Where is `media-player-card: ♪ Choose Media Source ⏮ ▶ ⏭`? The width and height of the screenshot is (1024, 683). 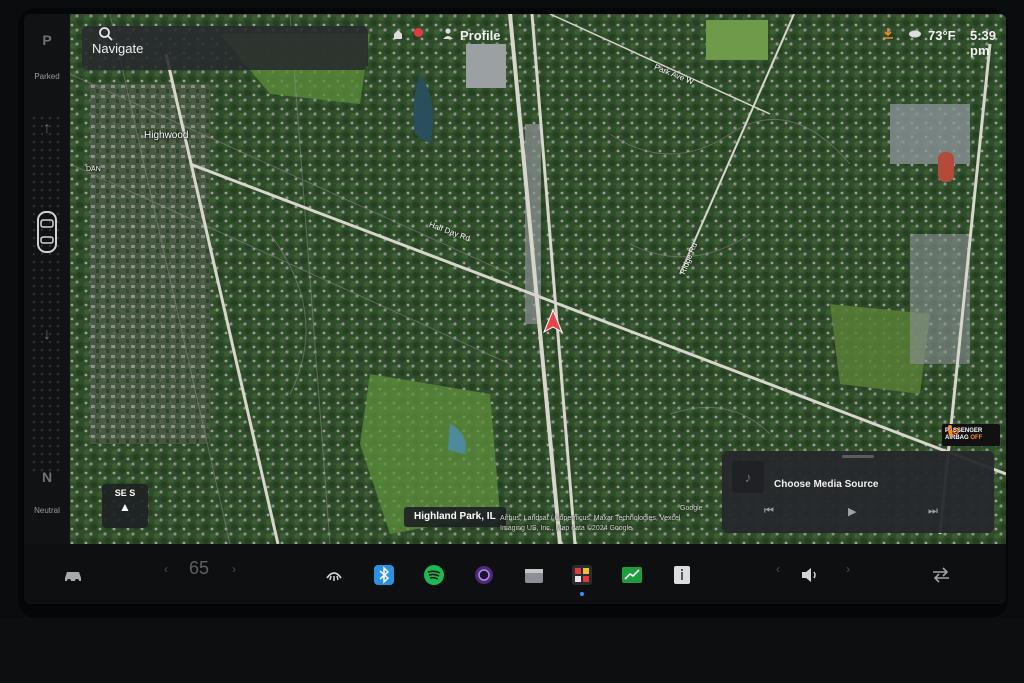 media-player-card: ♪ Choose Media Source ⏮ ▶ ⏭ is located at coordinates (858, 492).